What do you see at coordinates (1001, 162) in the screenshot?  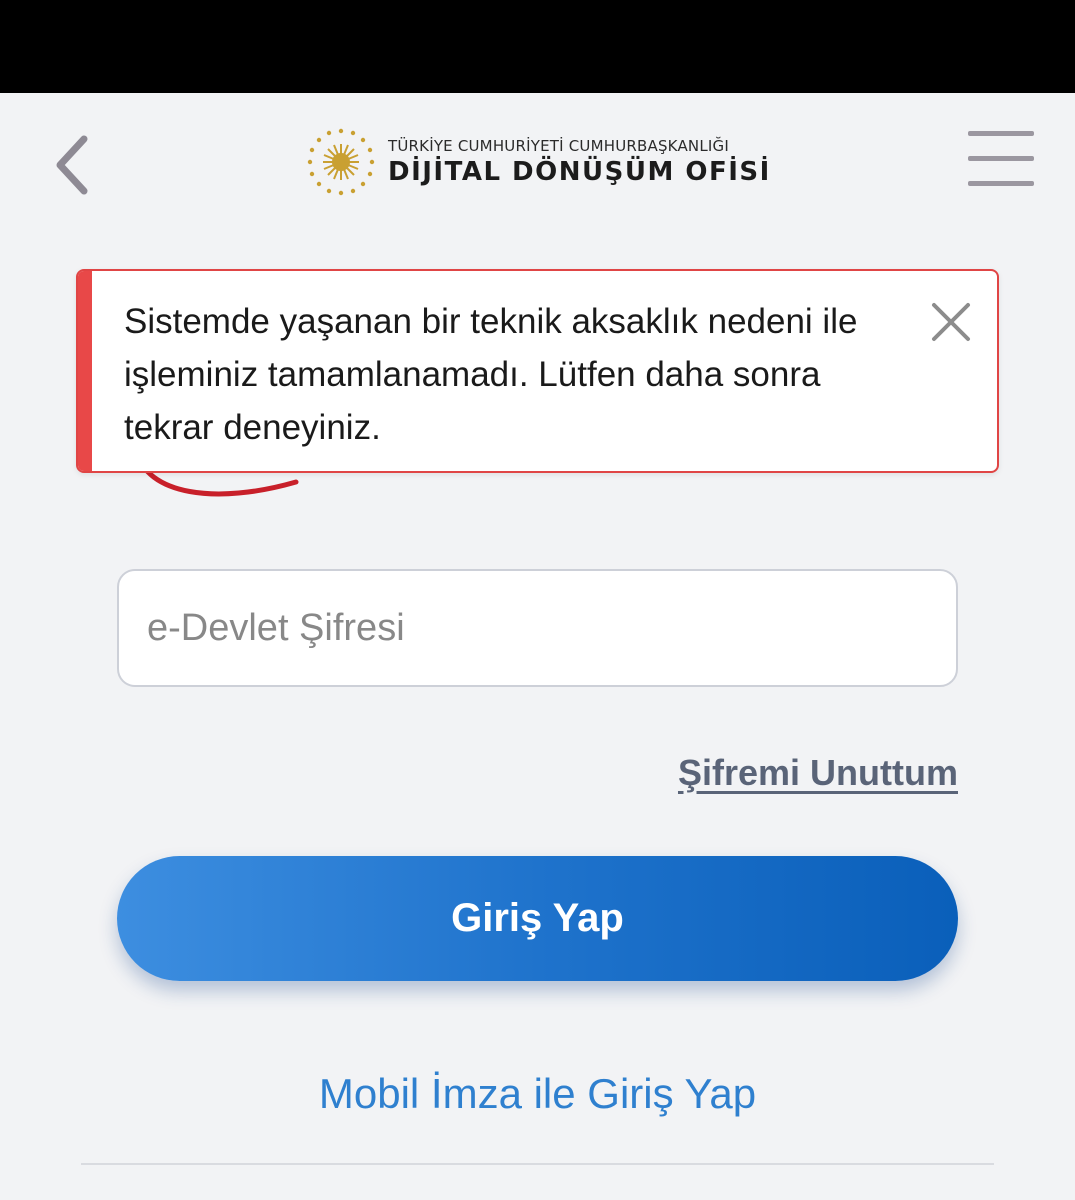 I see `menu-button` at bounding box center [1001, 162].